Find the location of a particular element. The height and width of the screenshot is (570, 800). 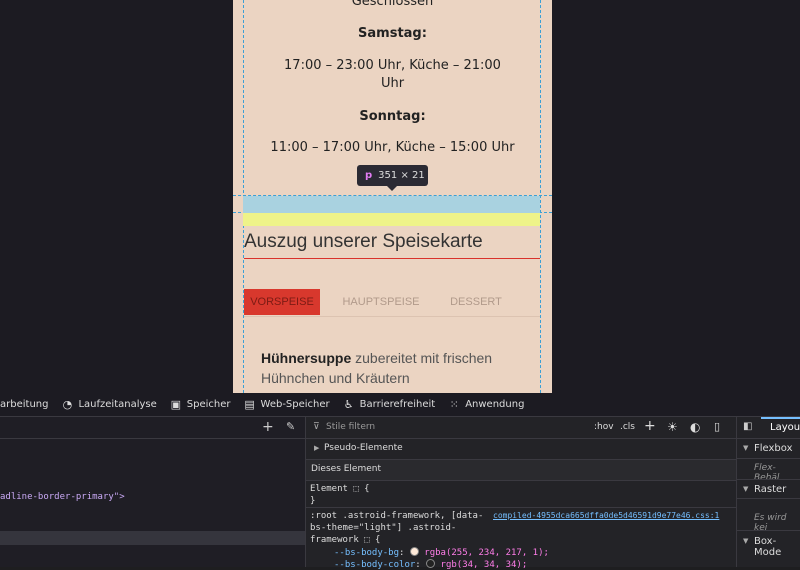

highlight-margin-box is located at coordinates (391, 219).